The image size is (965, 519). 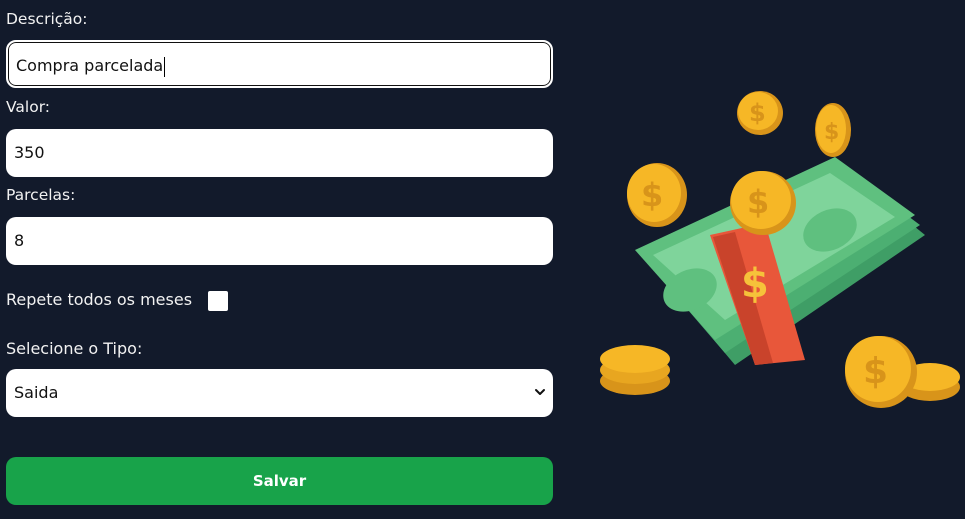 I want to click on tipo-select: Saida, so click(x=279, y=393).